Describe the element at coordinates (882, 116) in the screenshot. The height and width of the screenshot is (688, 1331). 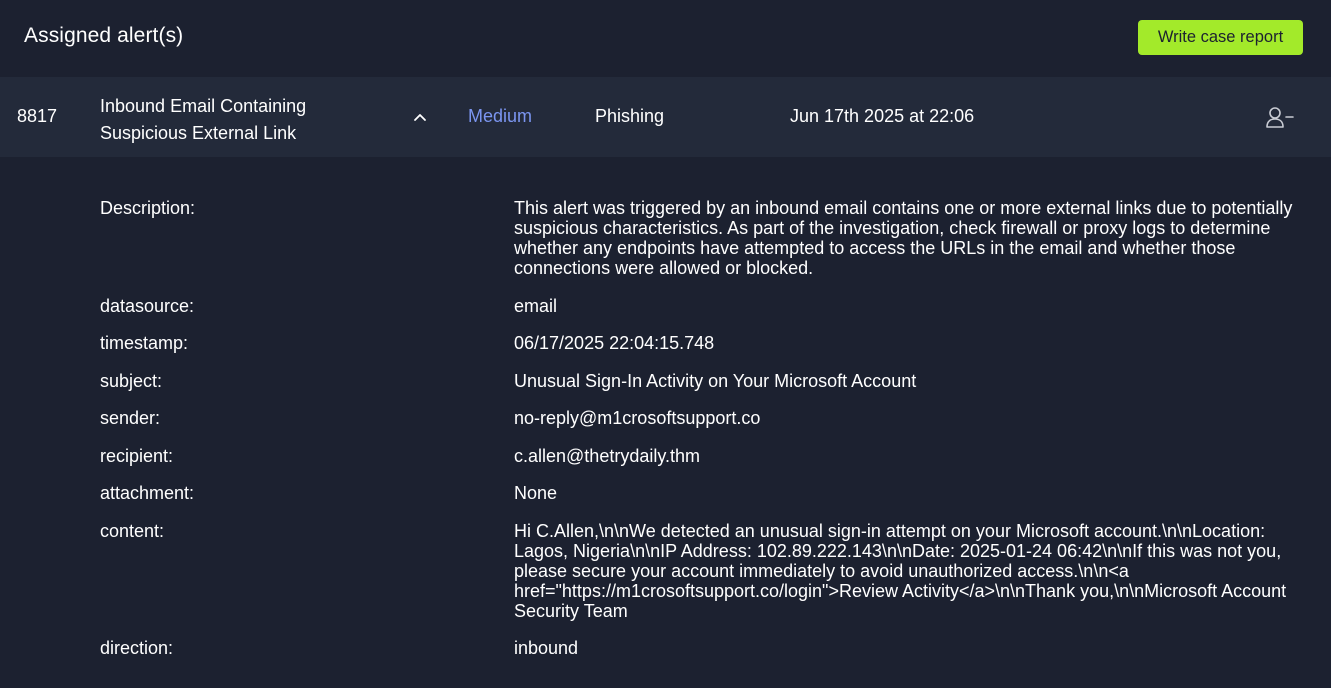
I see `alert-date: Jun 17th 2025 at 22:06` at that location.